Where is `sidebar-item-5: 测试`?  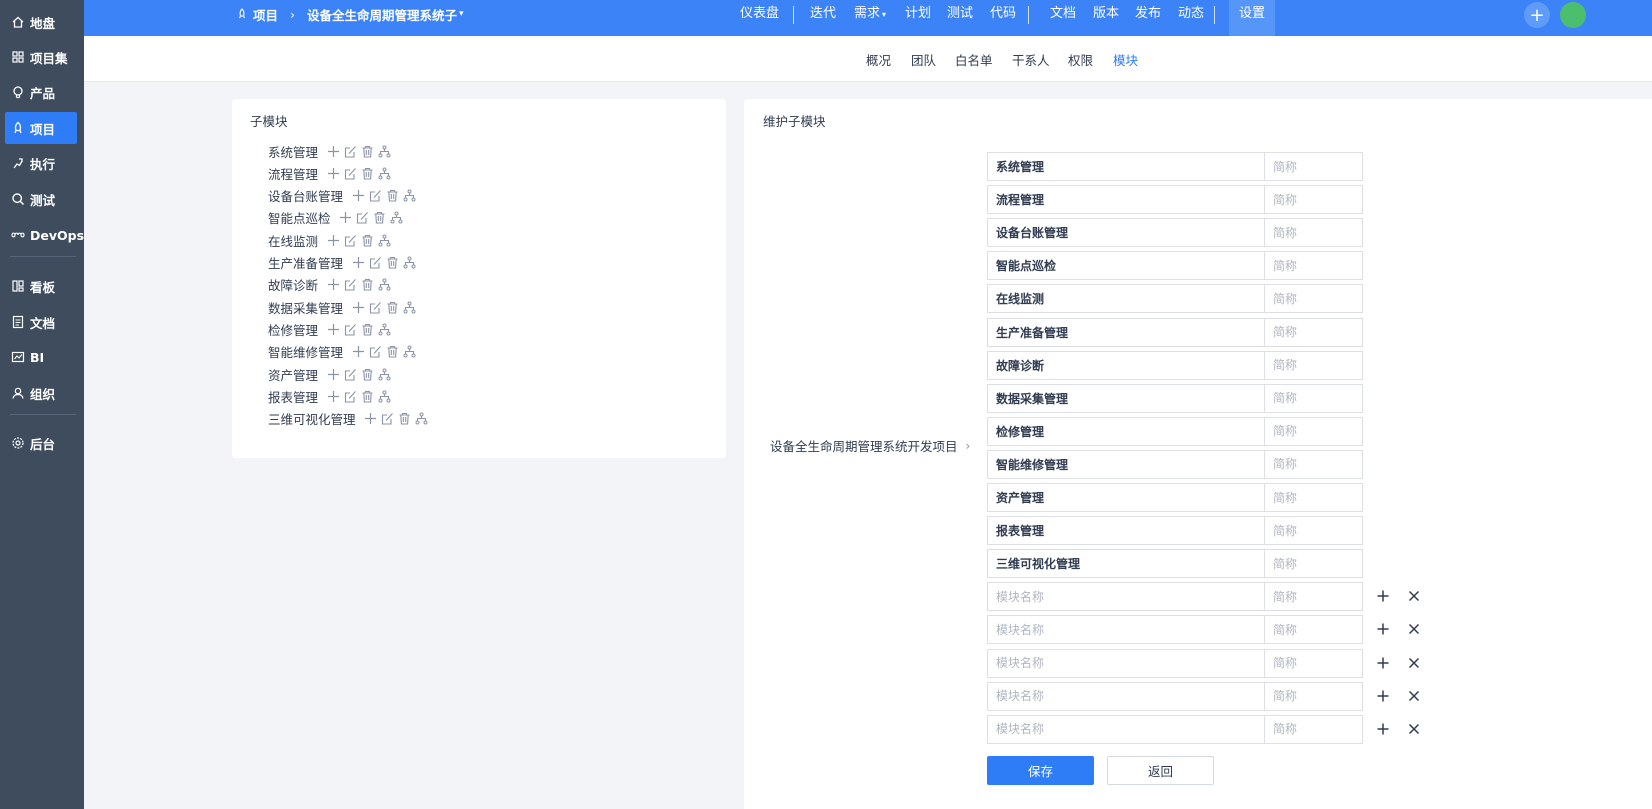
sidebar-item-5: 测试 is located at coordinates (41, 199).